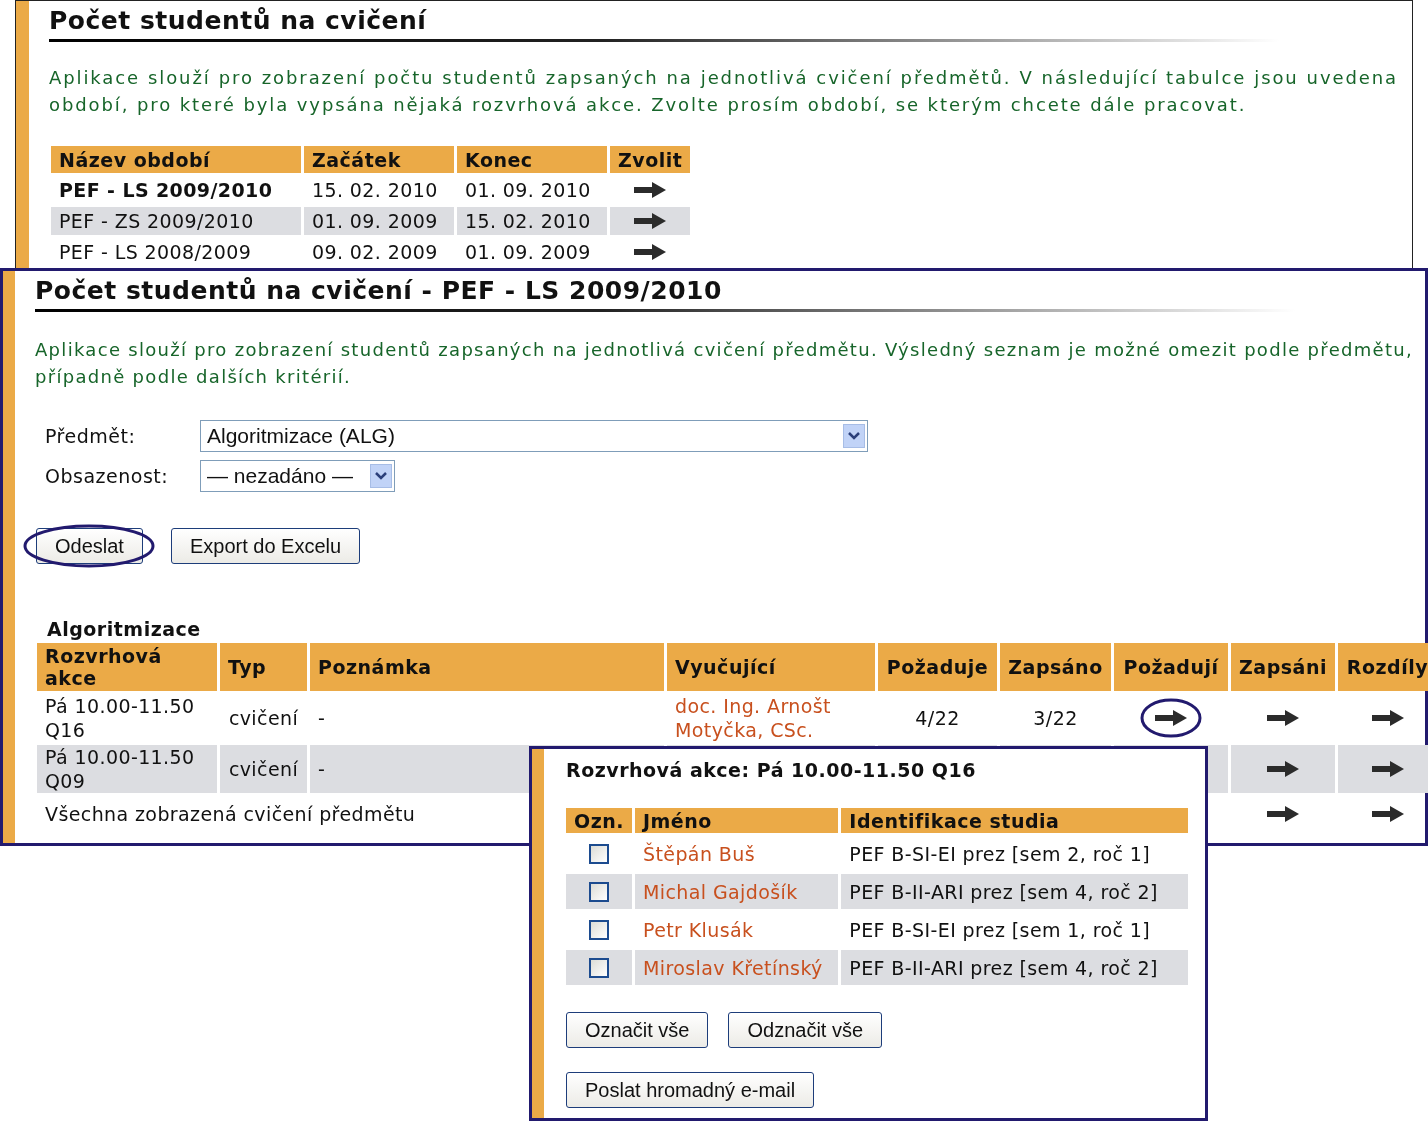 The image size is (1428, 1121). What do you see at coordinates (637, 1030) in the screenshot?
I see `button: Označit vše` at bounding box center [637, 1030].